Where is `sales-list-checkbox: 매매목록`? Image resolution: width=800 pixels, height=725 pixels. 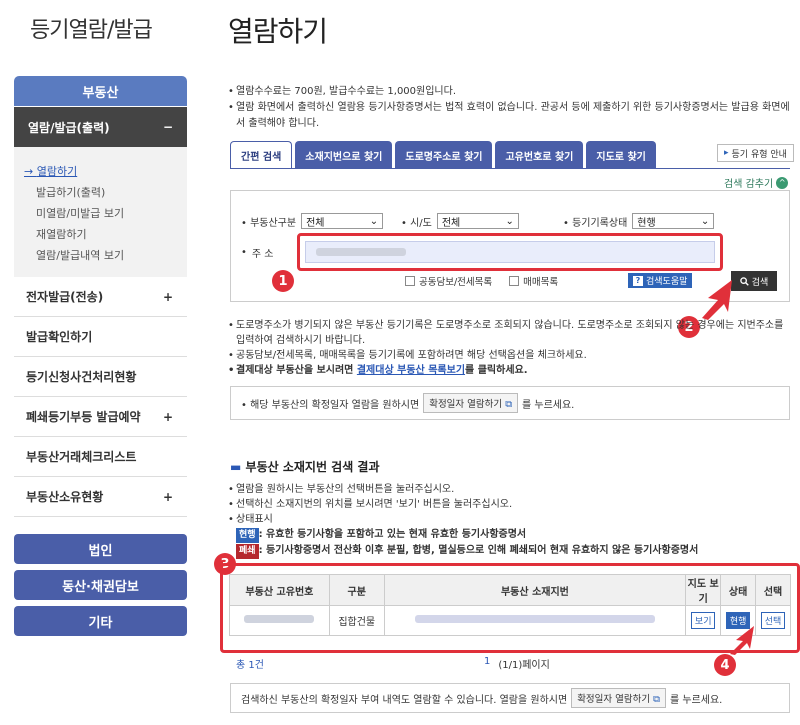
sales-list-checkbox: 매매목록 is located at coordinates (533, 281).